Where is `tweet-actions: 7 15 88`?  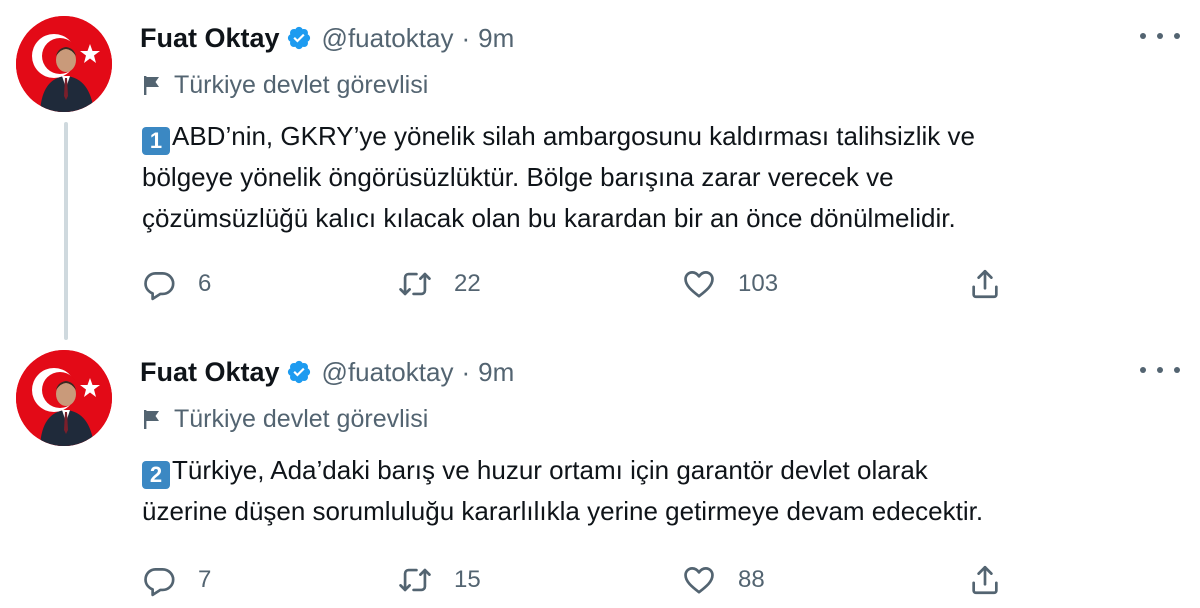 tweet-actions: 7 15 88 is located at coordinates (582, 580).